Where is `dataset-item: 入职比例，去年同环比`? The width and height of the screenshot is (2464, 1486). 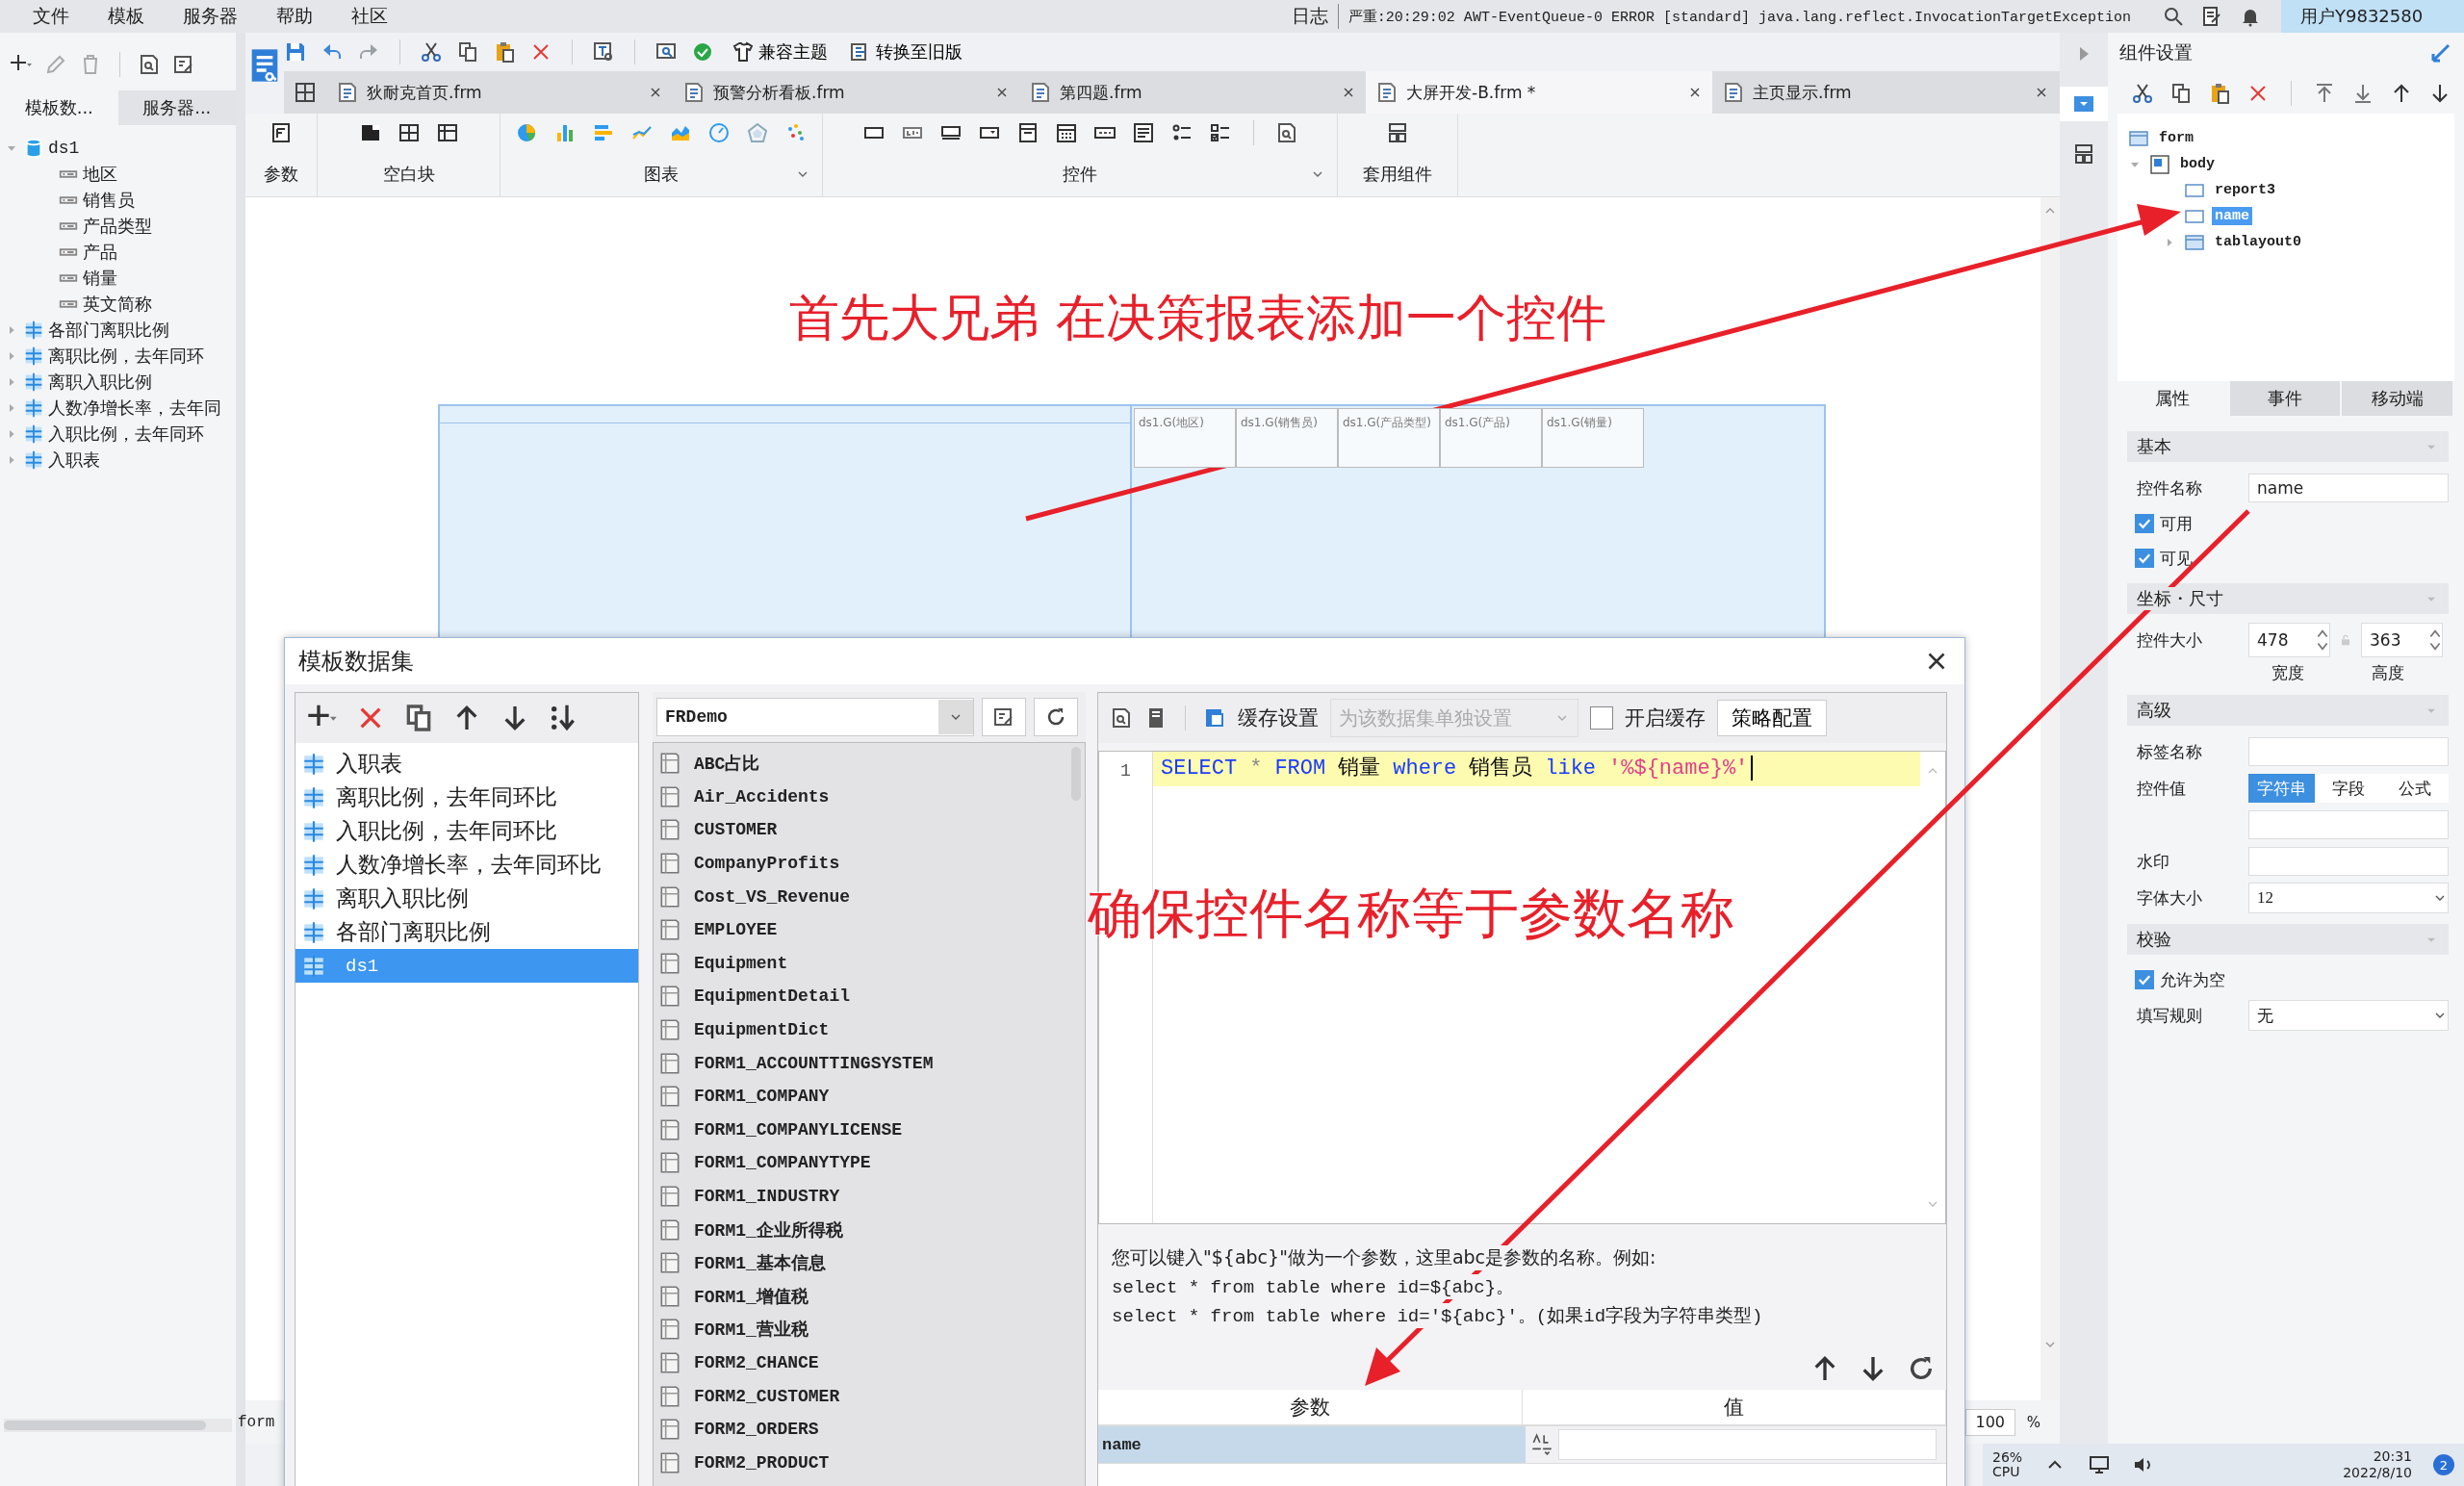 dataset-item: 入职比例，去年同环比 is located at coordinates (466, 831).